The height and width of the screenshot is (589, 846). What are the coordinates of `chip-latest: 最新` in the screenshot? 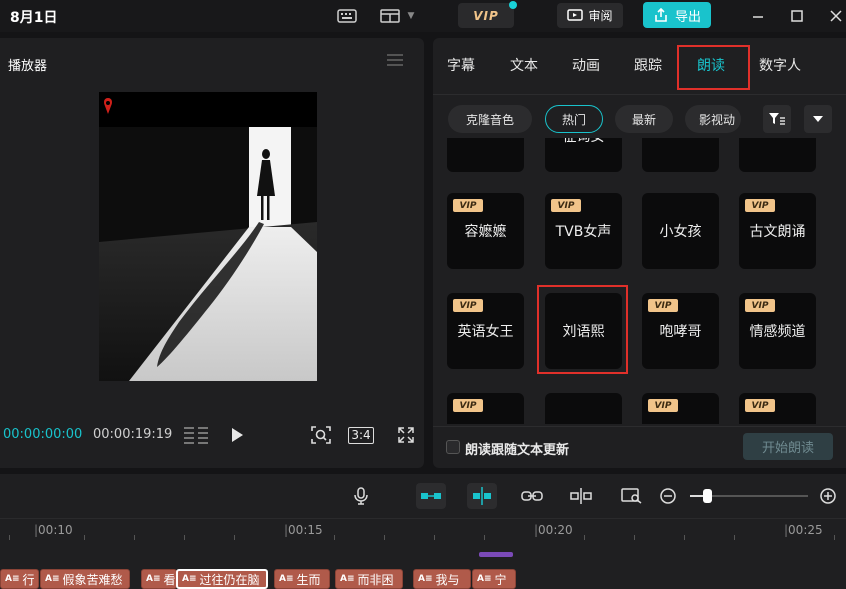 It's located at (644, 119).